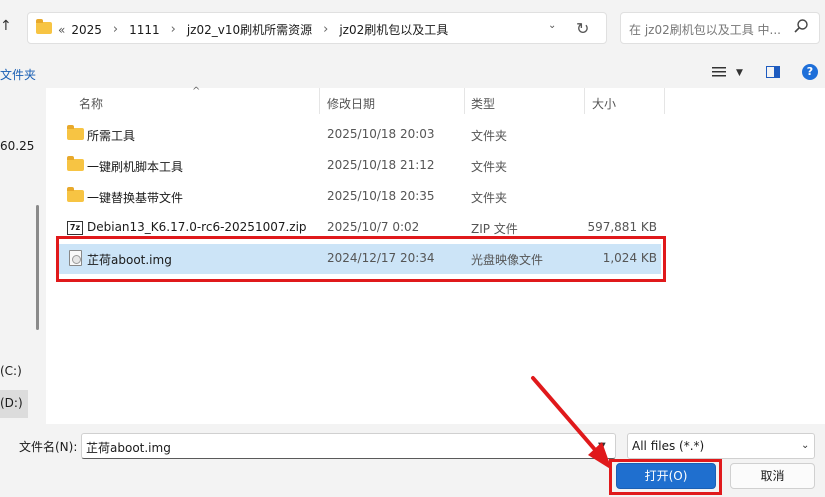 This screenshot has height=497, width=825. What do you see at coordinates (773, 72) in the screenshot?
I see `preview-pane-icon` at bounding box center [773, 72].